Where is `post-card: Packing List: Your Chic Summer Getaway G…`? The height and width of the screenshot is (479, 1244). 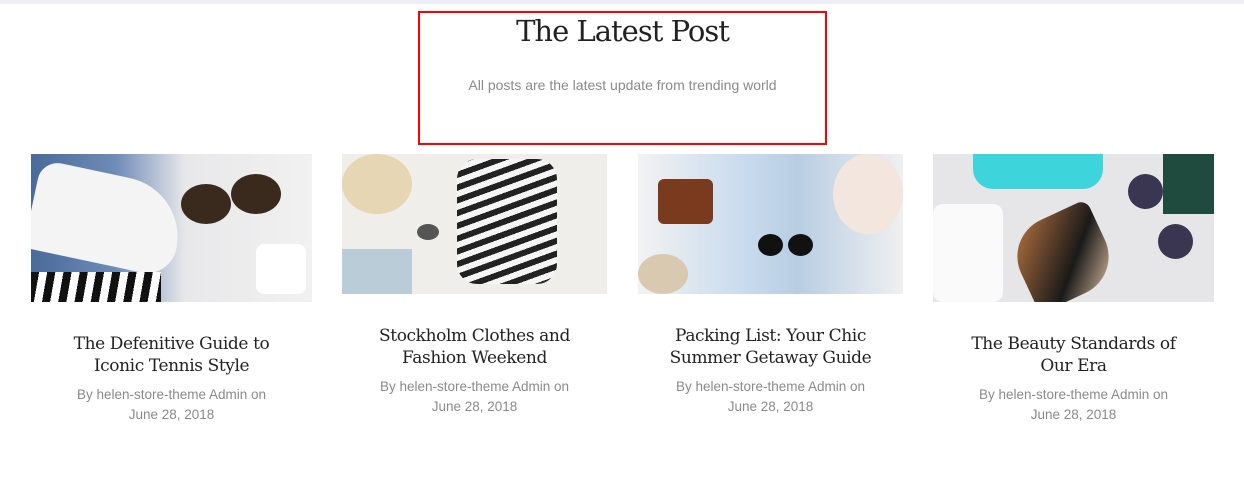 post-card: Packing List: Your Chic Summer Getaway G… is located at coordinates (770, 285).